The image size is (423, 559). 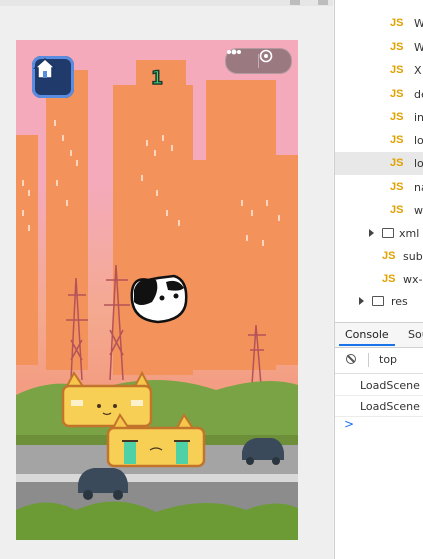 I want to click on score-counter: 1, so click(x=157, y=78).